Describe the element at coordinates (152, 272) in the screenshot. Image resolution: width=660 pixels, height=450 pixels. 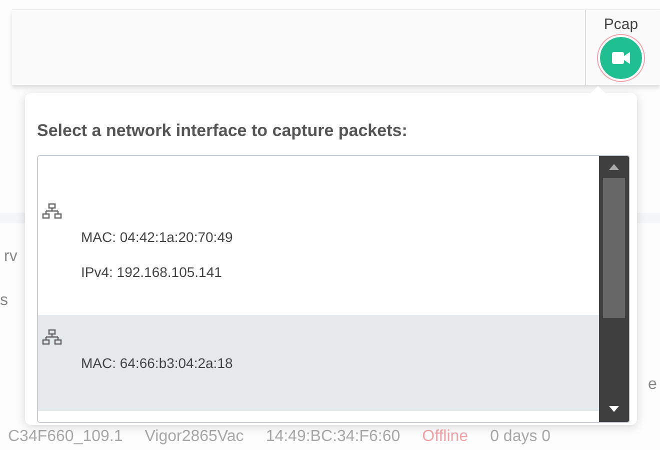
I see `interface-detail: IPv4: 192.168.105.141` at that location.